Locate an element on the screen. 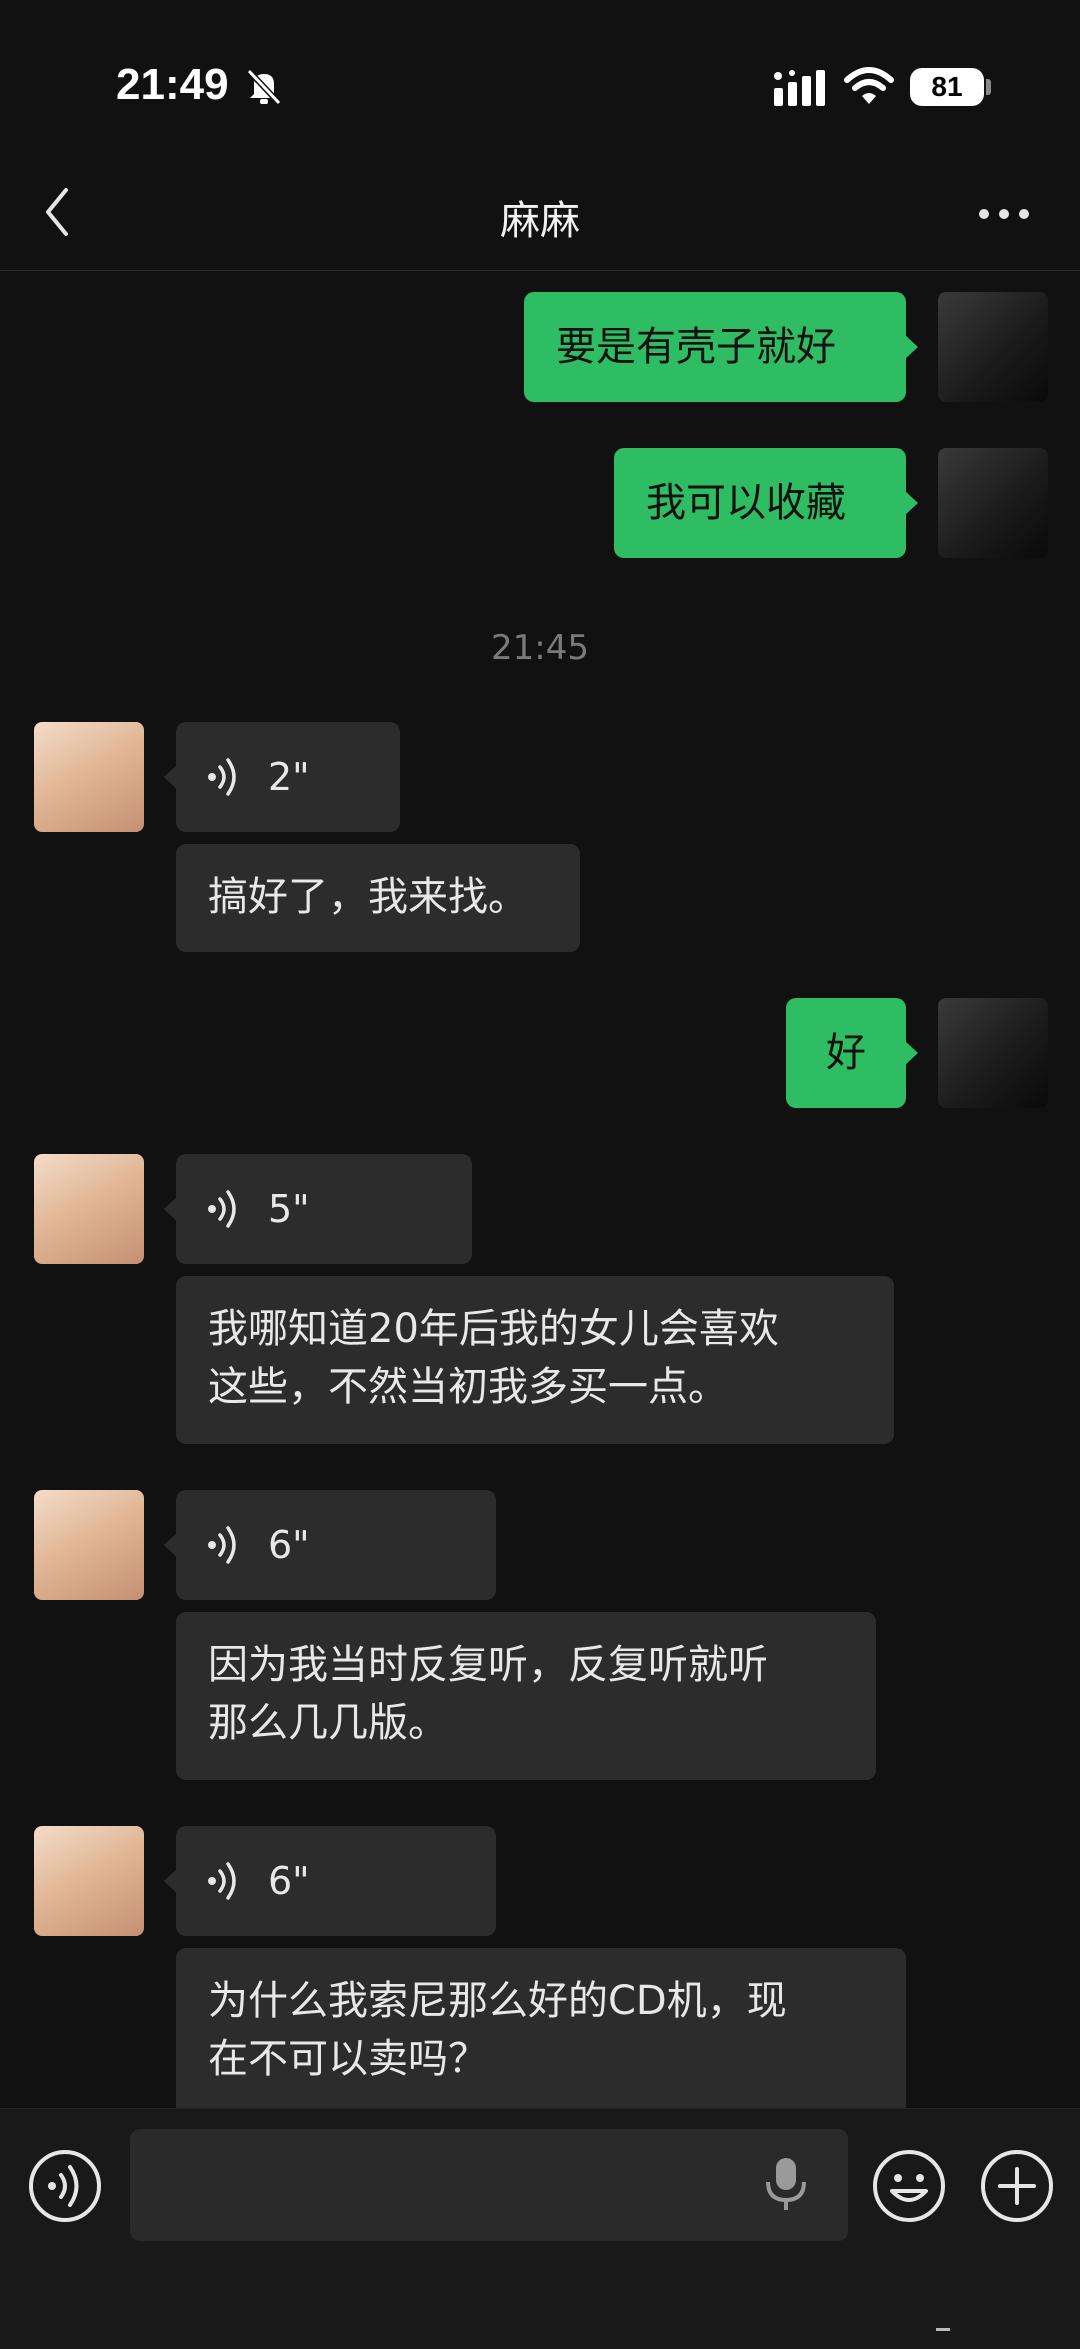 The width and height of the screenshot is (1080, 2349). wifi-icon is located at coordinates (869, 85).